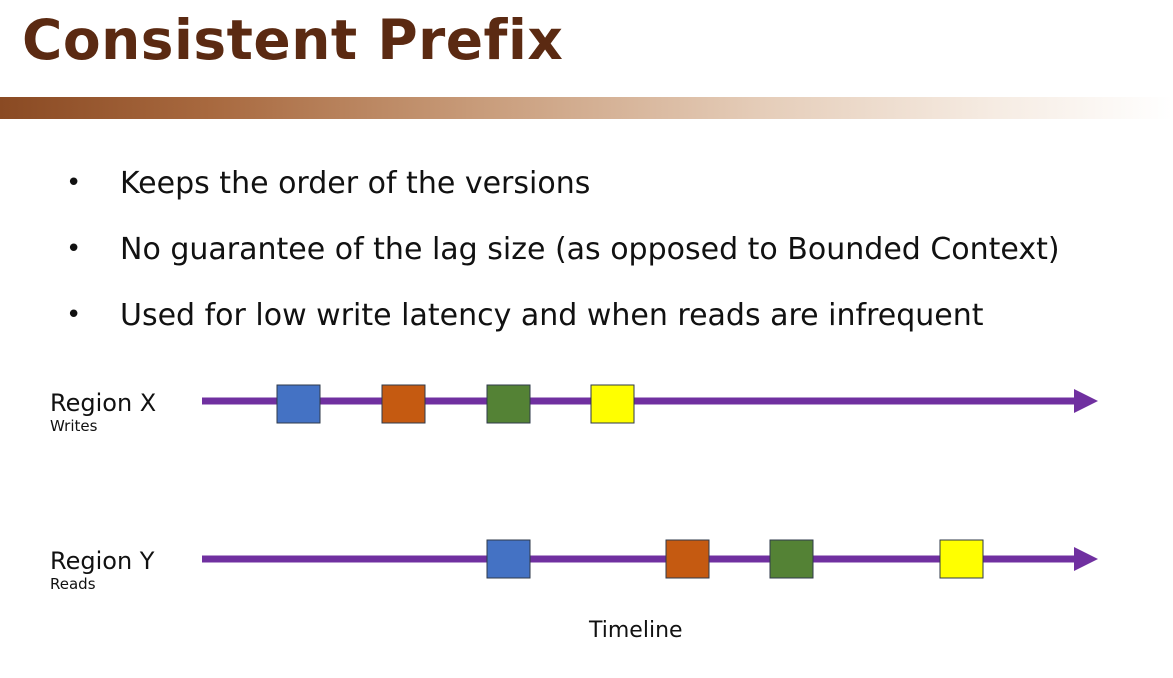 This screenshot has width=1173, height=678. I want to click on region-y-timeline, so click(650, 559).